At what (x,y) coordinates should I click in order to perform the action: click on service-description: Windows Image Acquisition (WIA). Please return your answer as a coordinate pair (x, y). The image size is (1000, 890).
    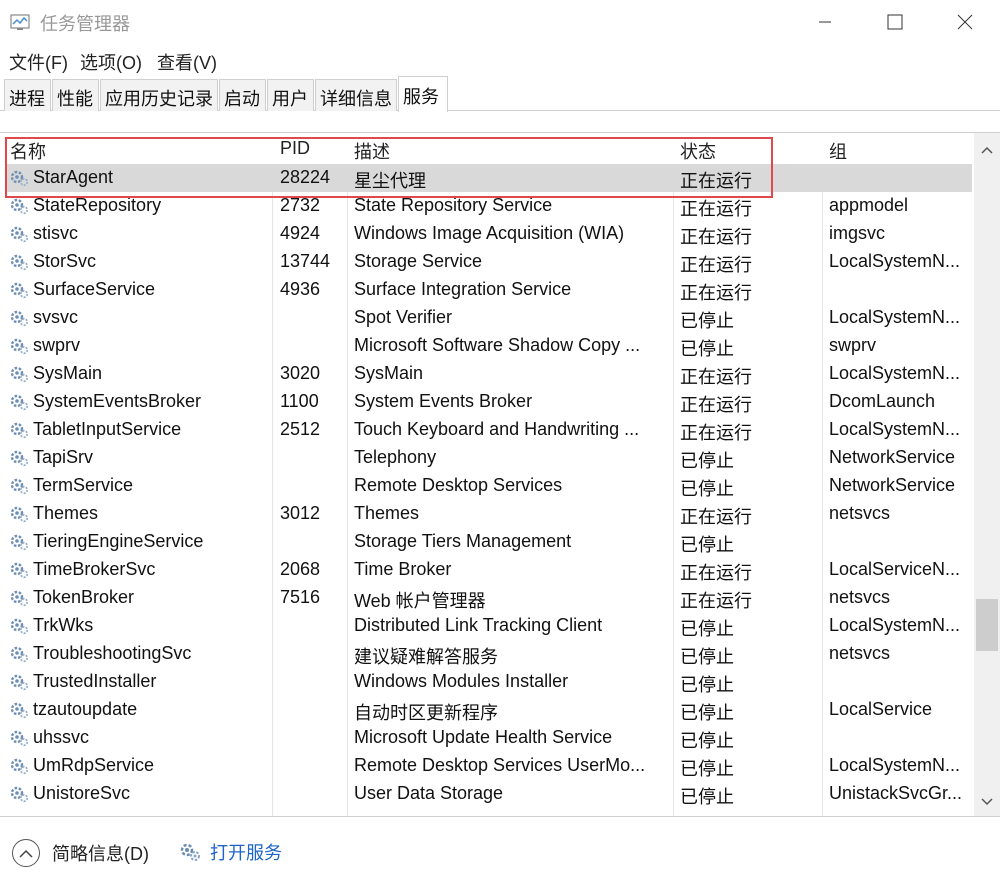
    Looking at the image, I should click on (489, 233).